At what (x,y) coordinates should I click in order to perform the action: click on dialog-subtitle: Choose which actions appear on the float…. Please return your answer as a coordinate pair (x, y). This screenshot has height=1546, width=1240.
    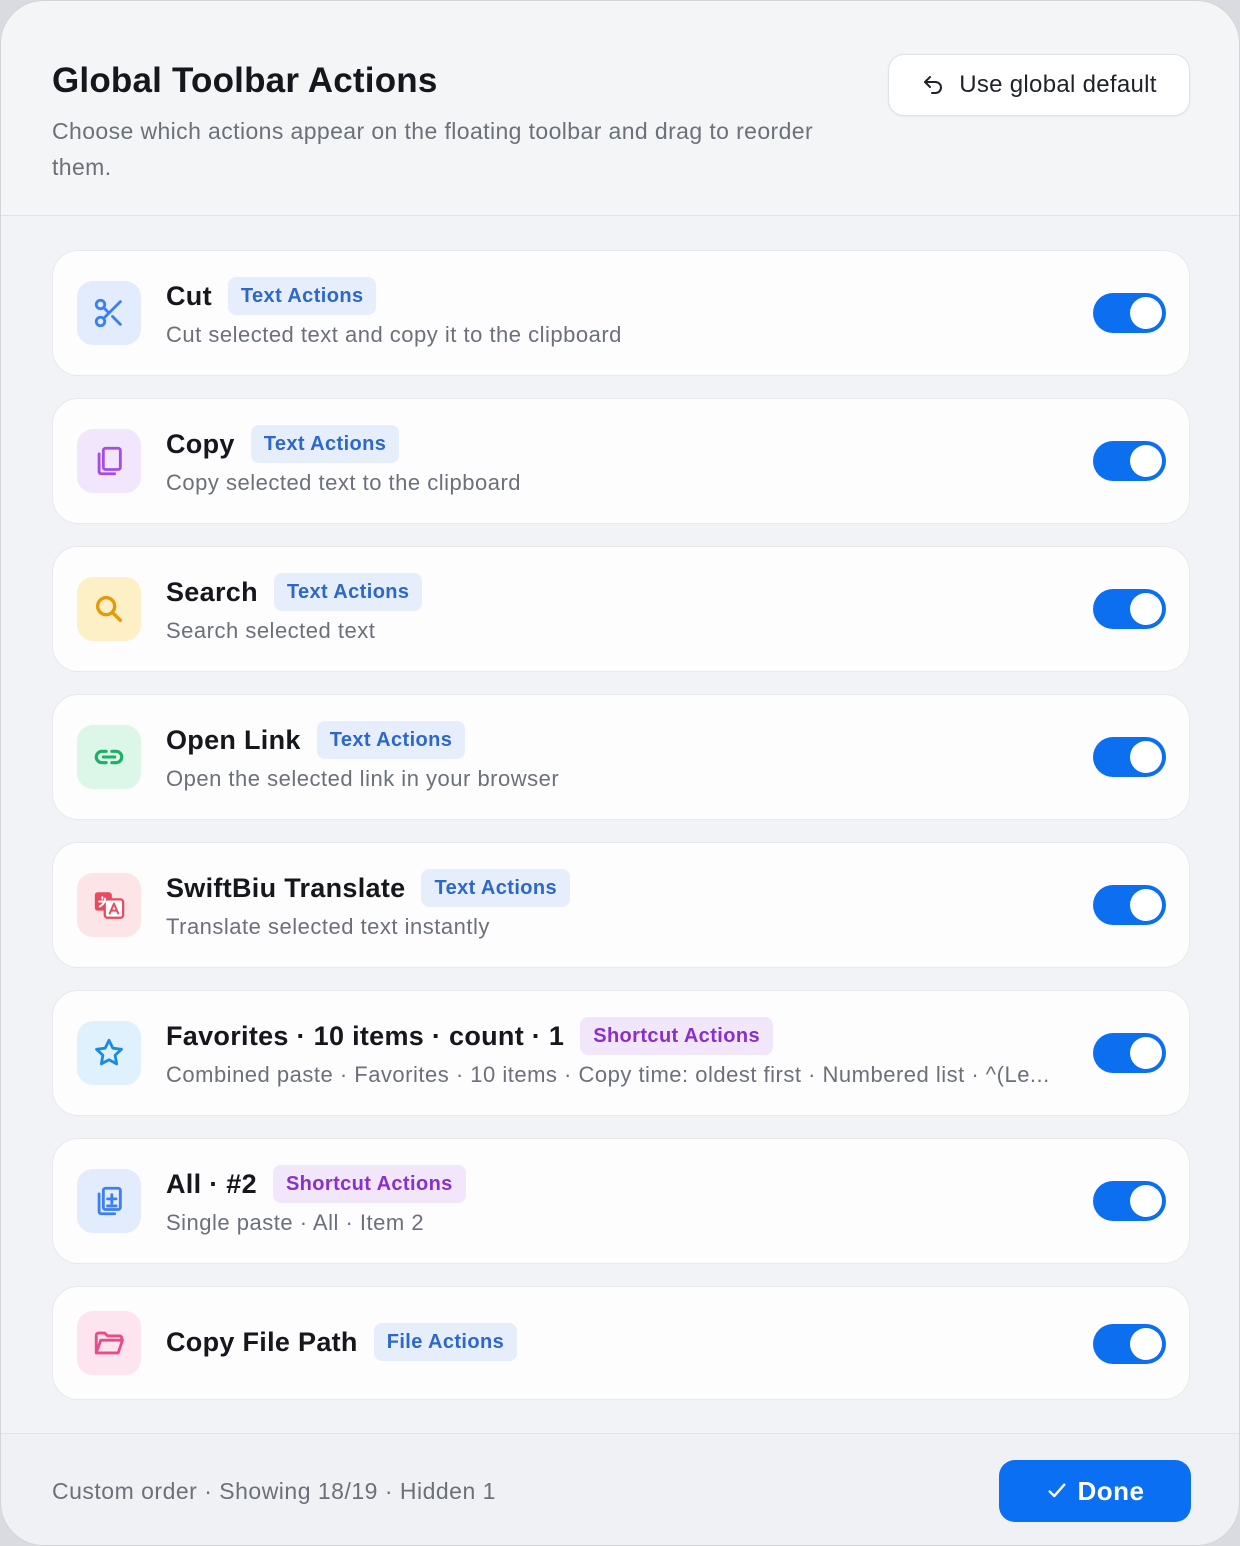
    Looking at the image, I should click on (433, 149).